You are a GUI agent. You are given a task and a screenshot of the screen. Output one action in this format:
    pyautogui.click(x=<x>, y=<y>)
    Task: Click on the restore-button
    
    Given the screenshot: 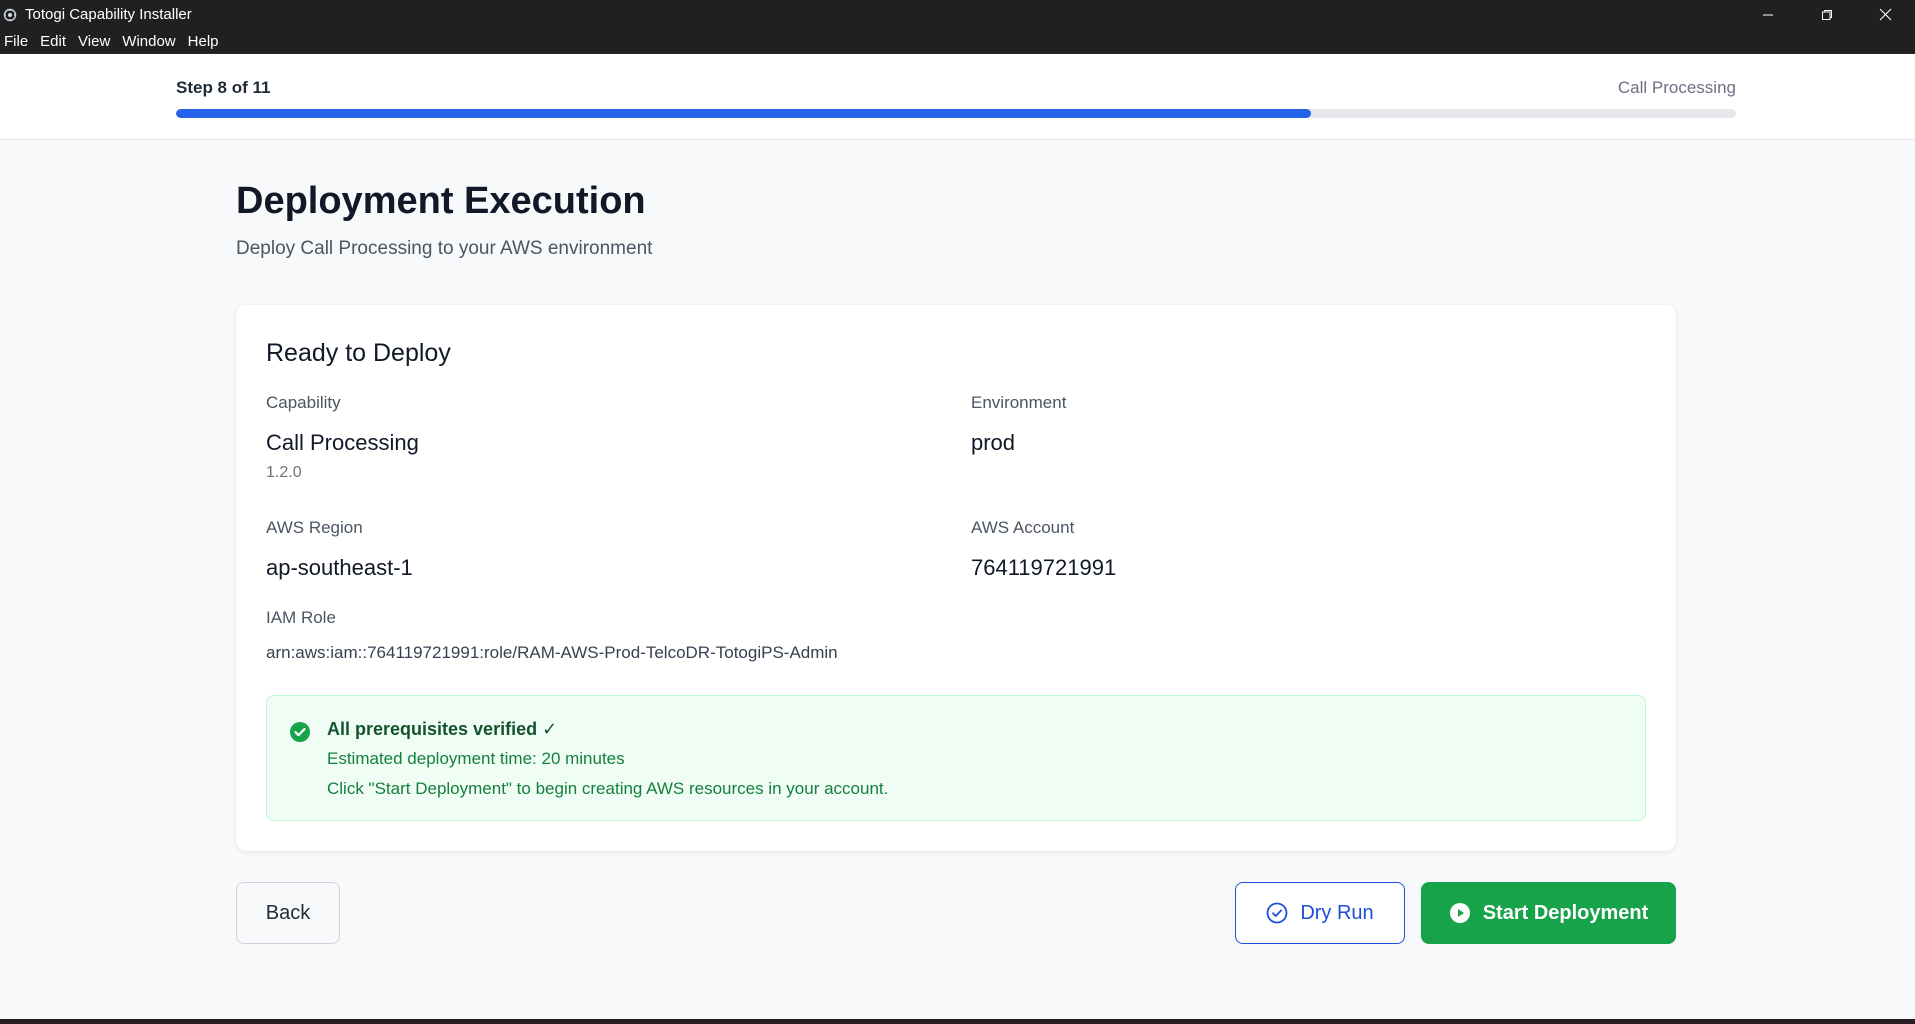 What is the action you would take?
    pyautogui.click(x=1826, y=14)
    